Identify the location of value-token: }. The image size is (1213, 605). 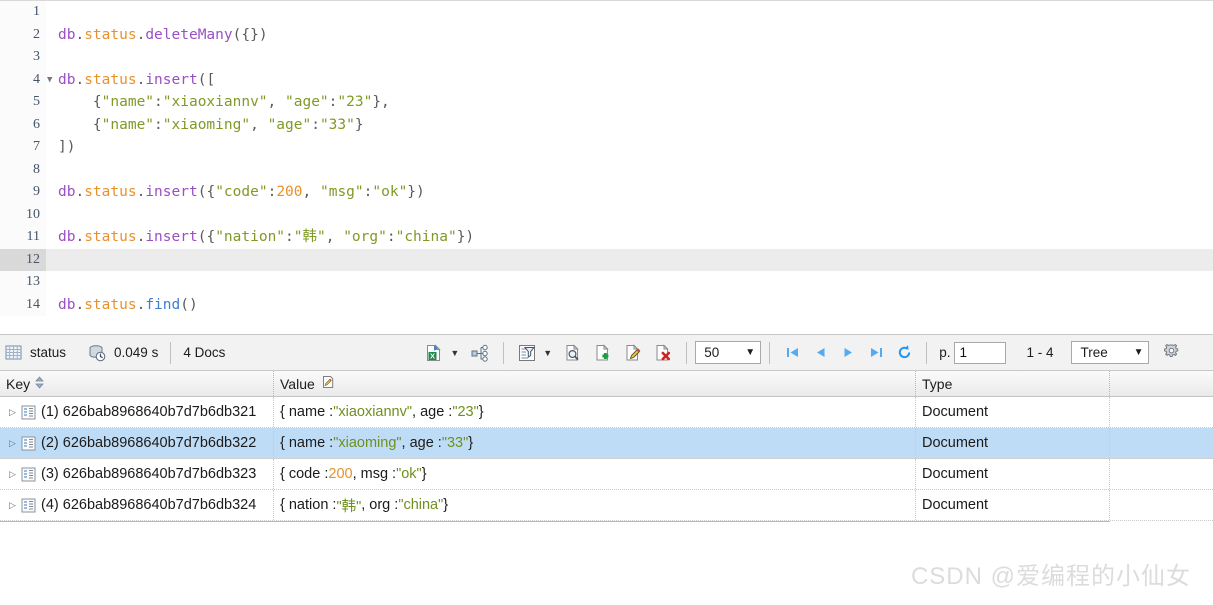
(481, 412).